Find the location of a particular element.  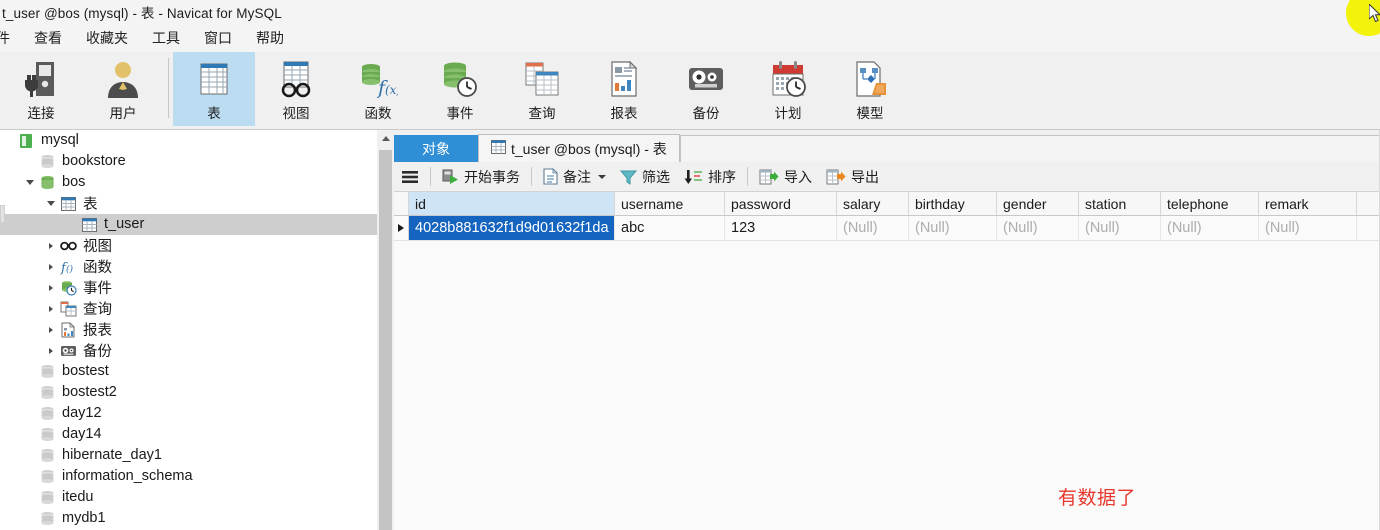

tree-item-查询: 查询 is located at coordinates (188, 308).